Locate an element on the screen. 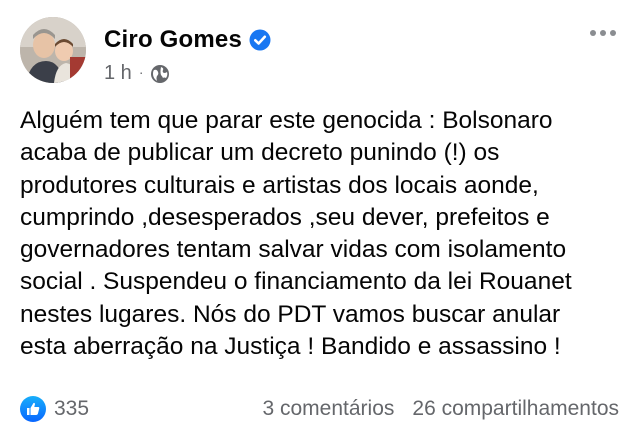 The image size is (639, 438). comments-count: 3 comentários is located at coordinates (328, 409).